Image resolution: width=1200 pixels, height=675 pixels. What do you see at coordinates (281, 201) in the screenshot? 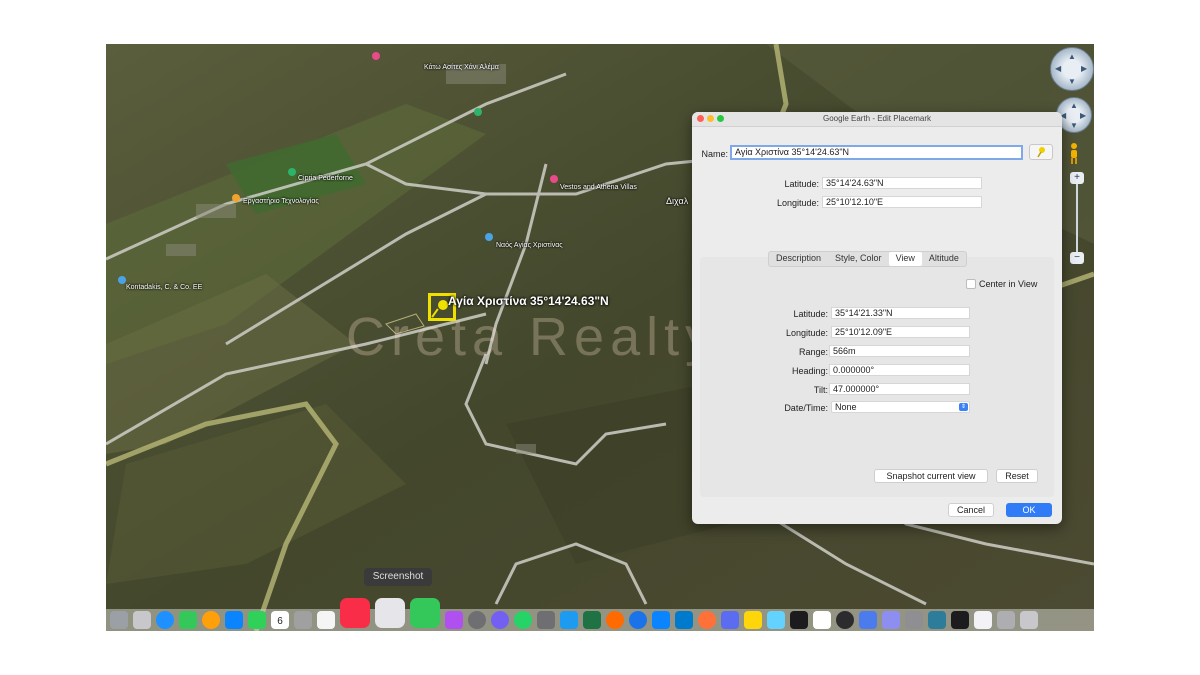
I see `map-label: Εργαστήριο Τεχνολογίας` at bounding box center [281, 201].